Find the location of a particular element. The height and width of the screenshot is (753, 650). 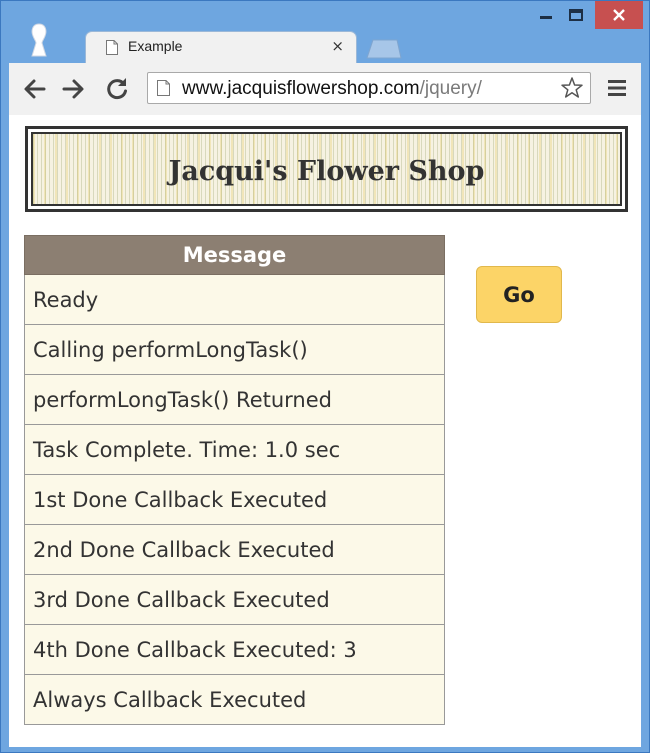

close-icon: × is located at coordinates (337, 46).